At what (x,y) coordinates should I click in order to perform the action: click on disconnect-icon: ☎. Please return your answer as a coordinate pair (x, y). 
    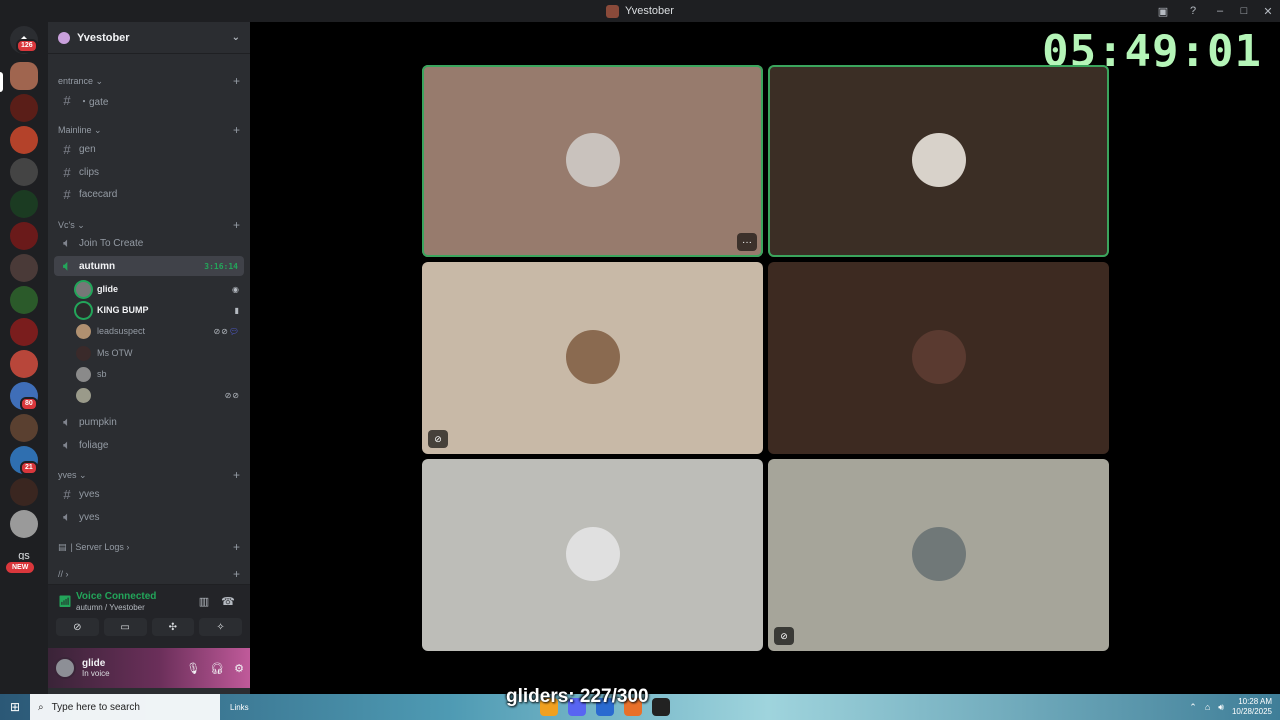
    Looking at the image, I should click on (228, 601).